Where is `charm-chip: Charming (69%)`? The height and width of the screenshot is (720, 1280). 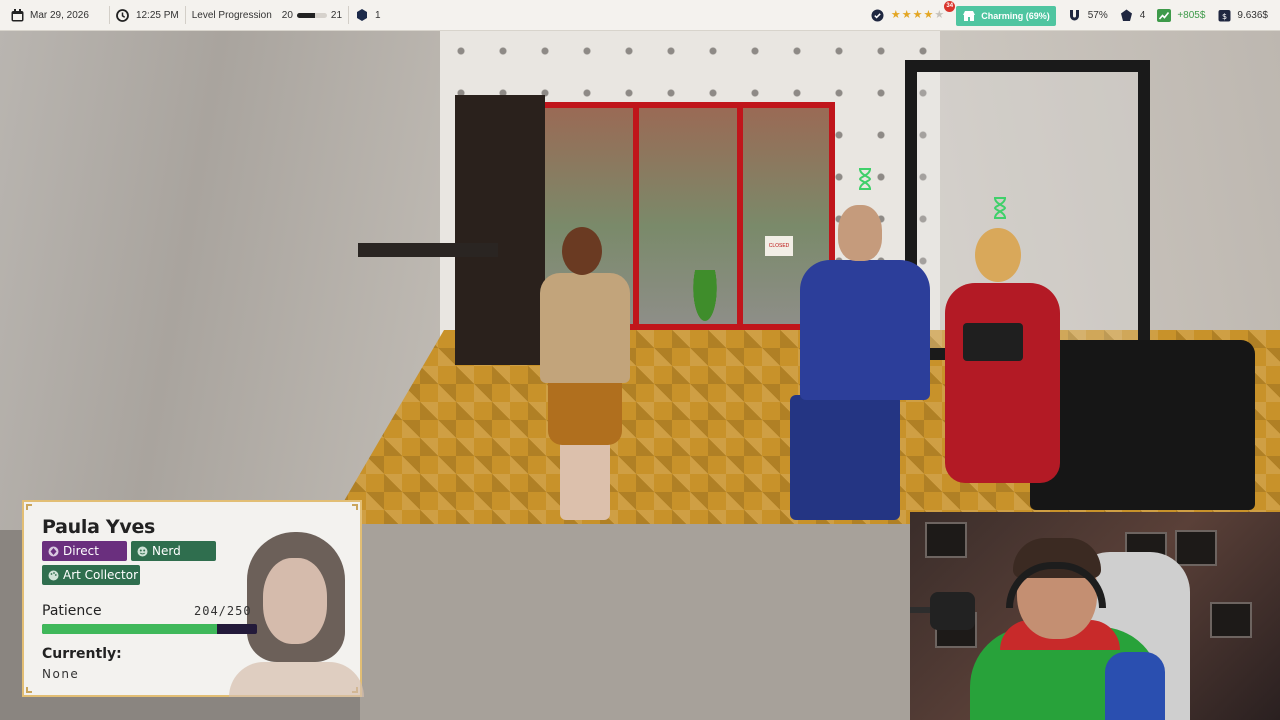
charm-chip: Charming (69%) is located at coordinates (1006, 15).